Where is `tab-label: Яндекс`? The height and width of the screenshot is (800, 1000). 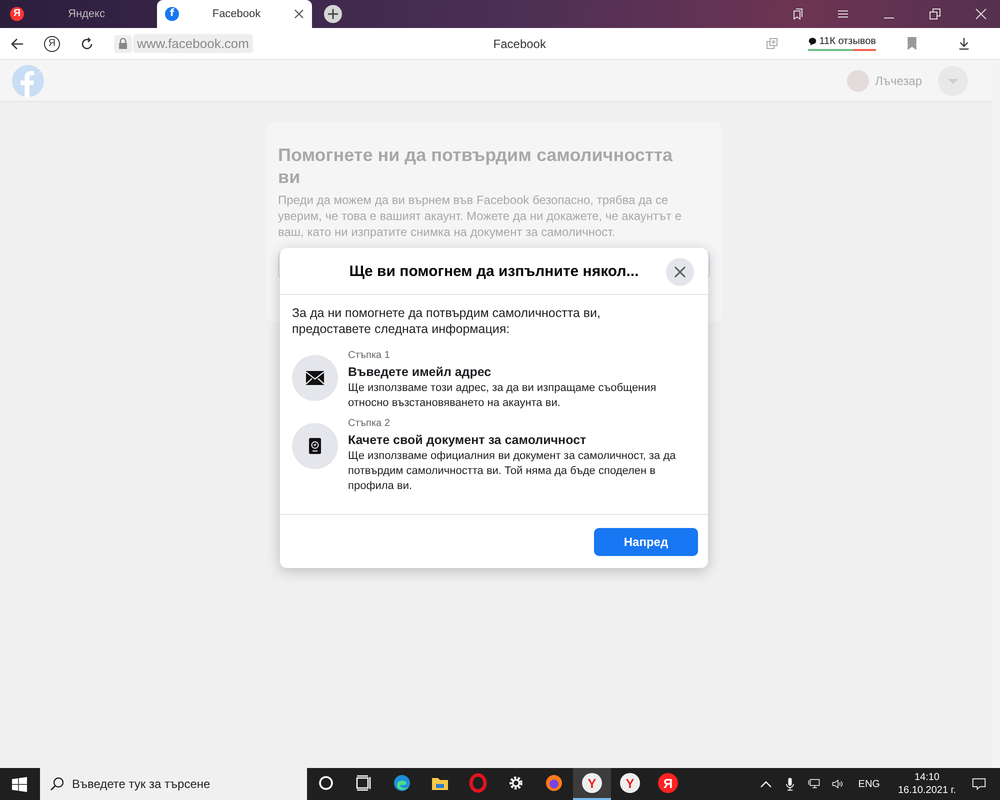
tab-label: Яндекс is located at coordinates (86, 14).